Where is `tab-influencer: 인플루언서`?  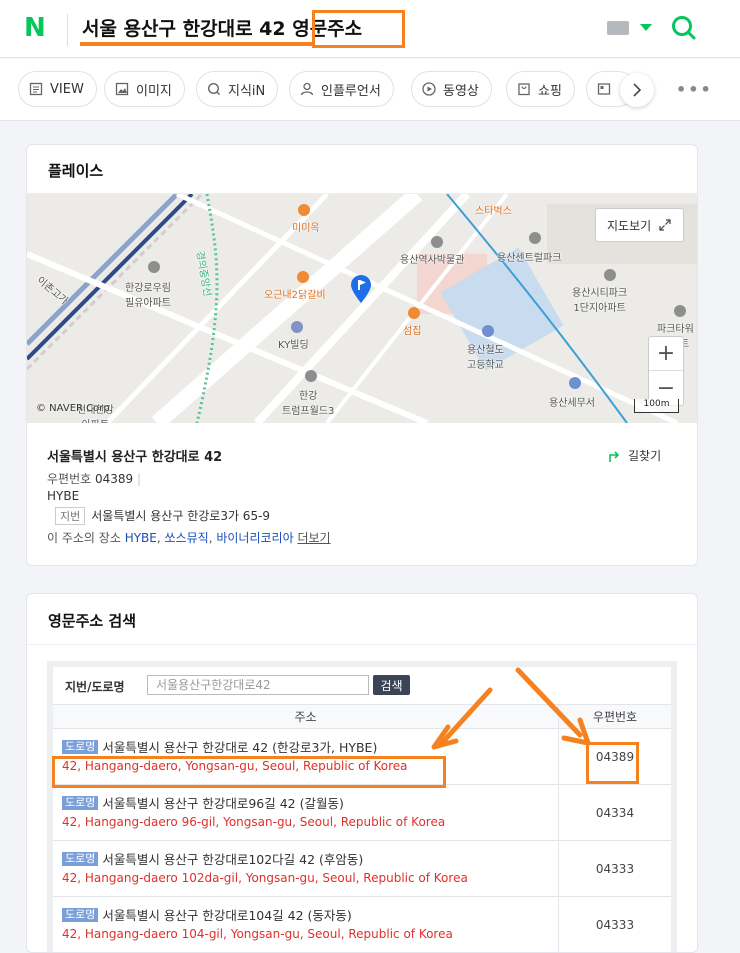
tab-influencer: 인플루언서 is located at coordinates (341, 89).